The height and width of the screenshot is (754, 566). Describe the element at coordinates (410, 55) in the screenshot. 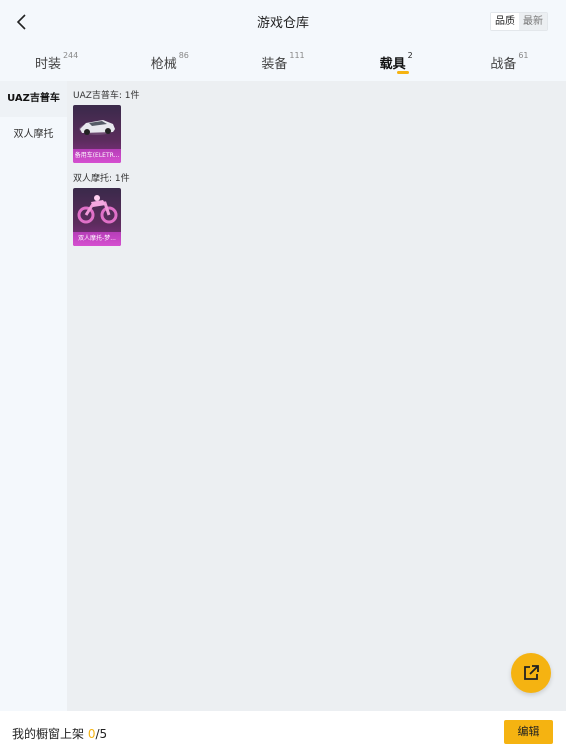

I see `tab-count: 2` at that location.